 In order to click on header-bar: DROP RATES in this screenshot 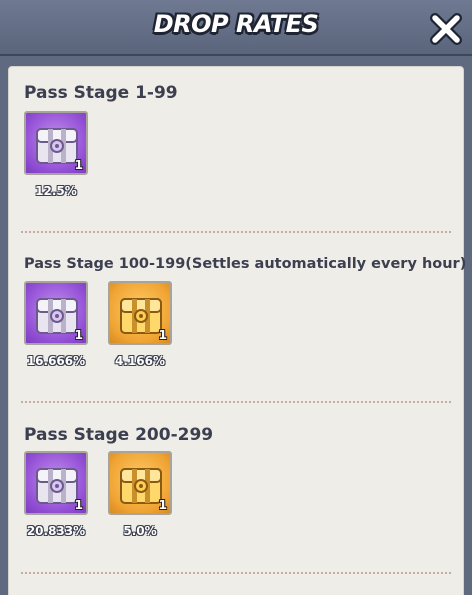, I will do `click(236, 28)`.